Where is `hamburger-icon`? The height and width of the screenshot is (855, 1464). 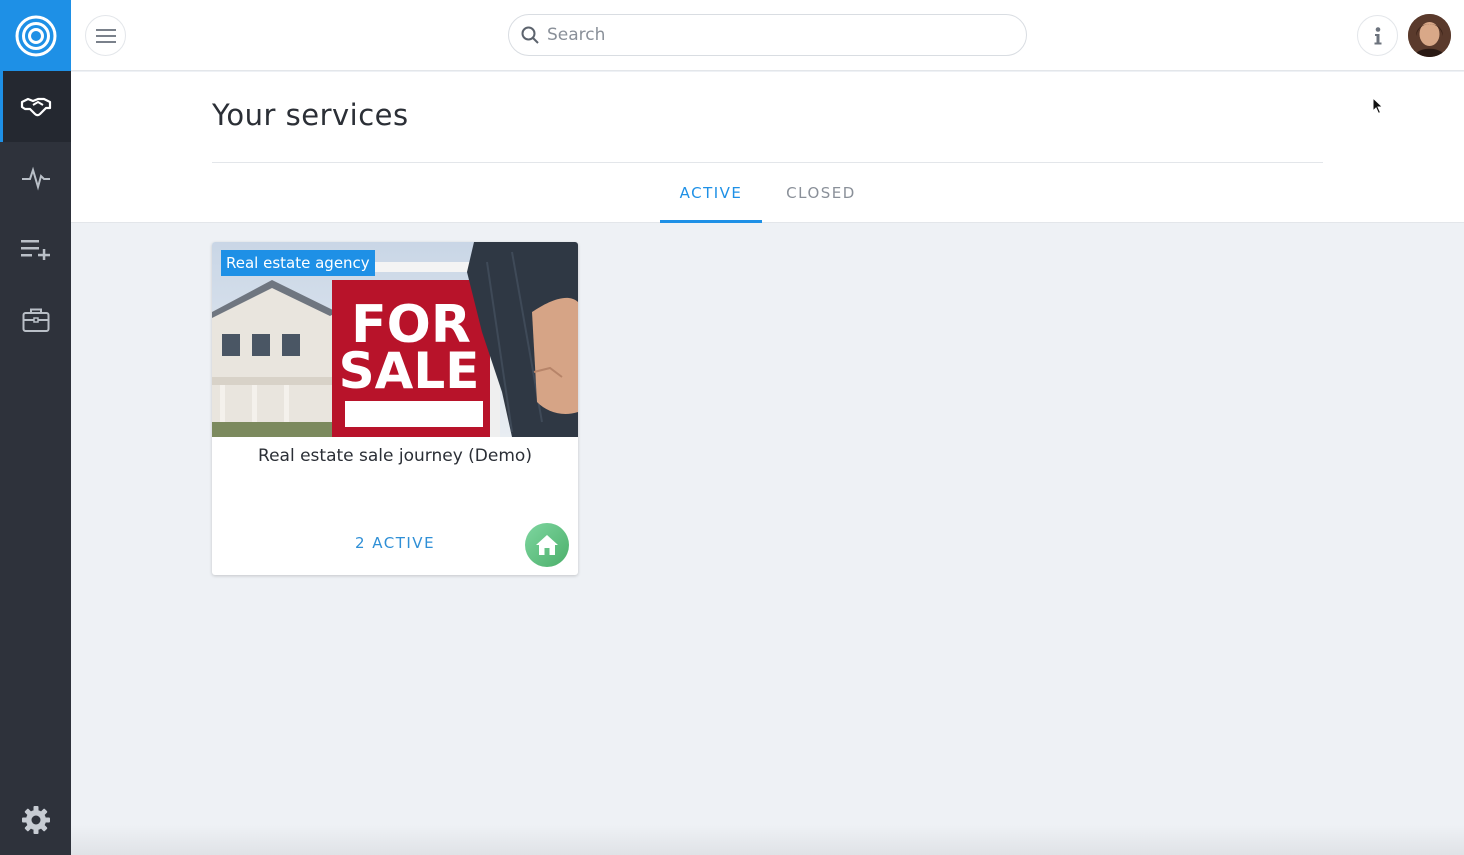 hamburger-icon is located at coordinates (105, 35).